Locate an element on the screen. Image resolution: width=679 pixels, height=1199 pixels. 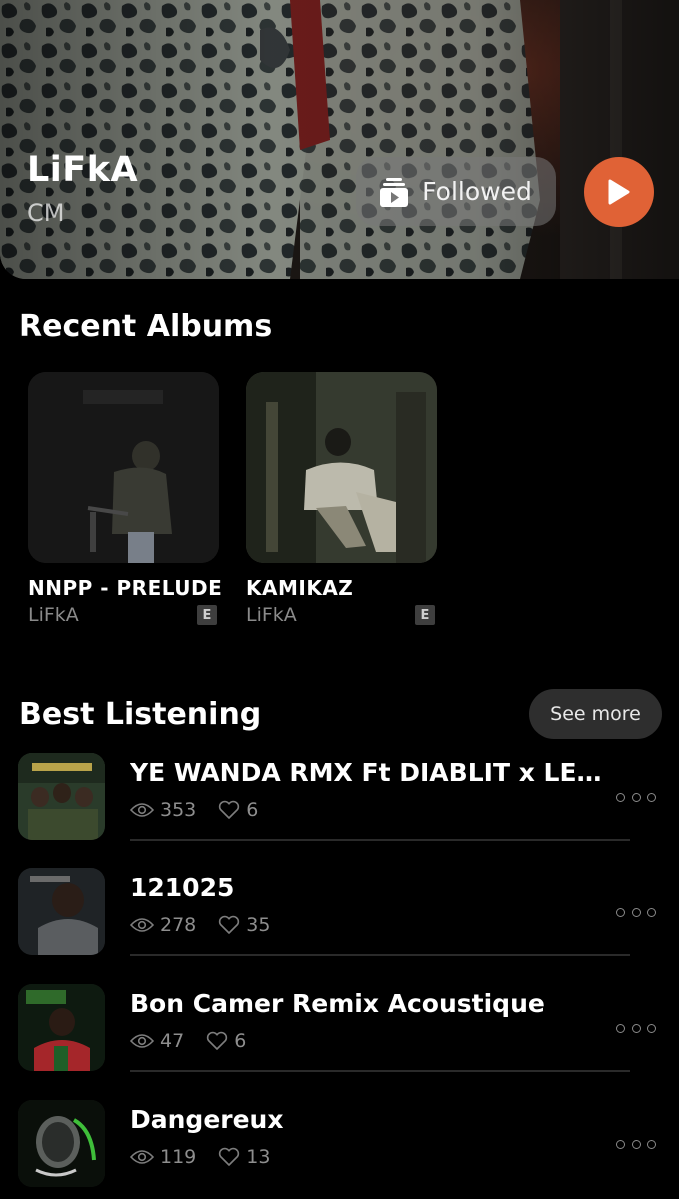
play-button is located at coordinates (619, 192).